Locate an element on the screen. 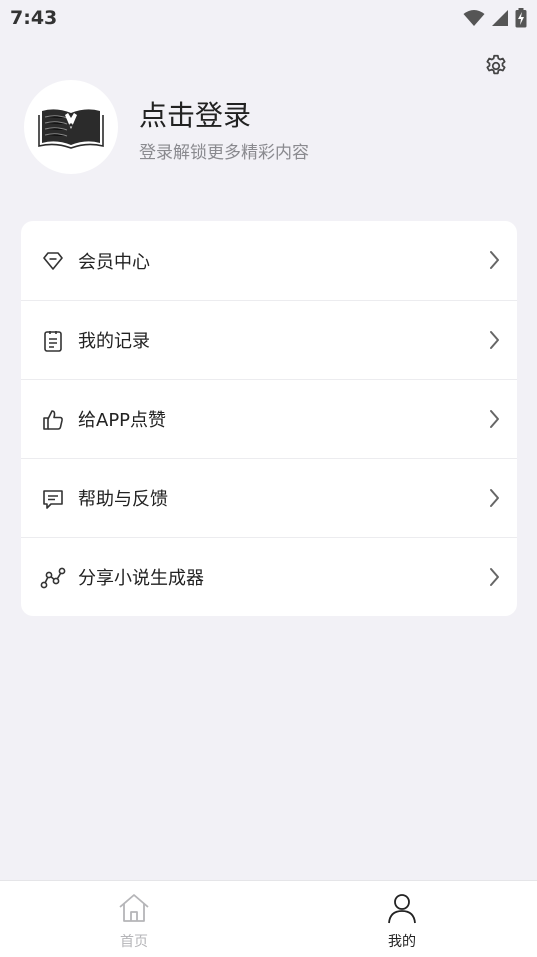 The image size is (537, 957). status-time: 7:43 is located at coordinates (34, 18).